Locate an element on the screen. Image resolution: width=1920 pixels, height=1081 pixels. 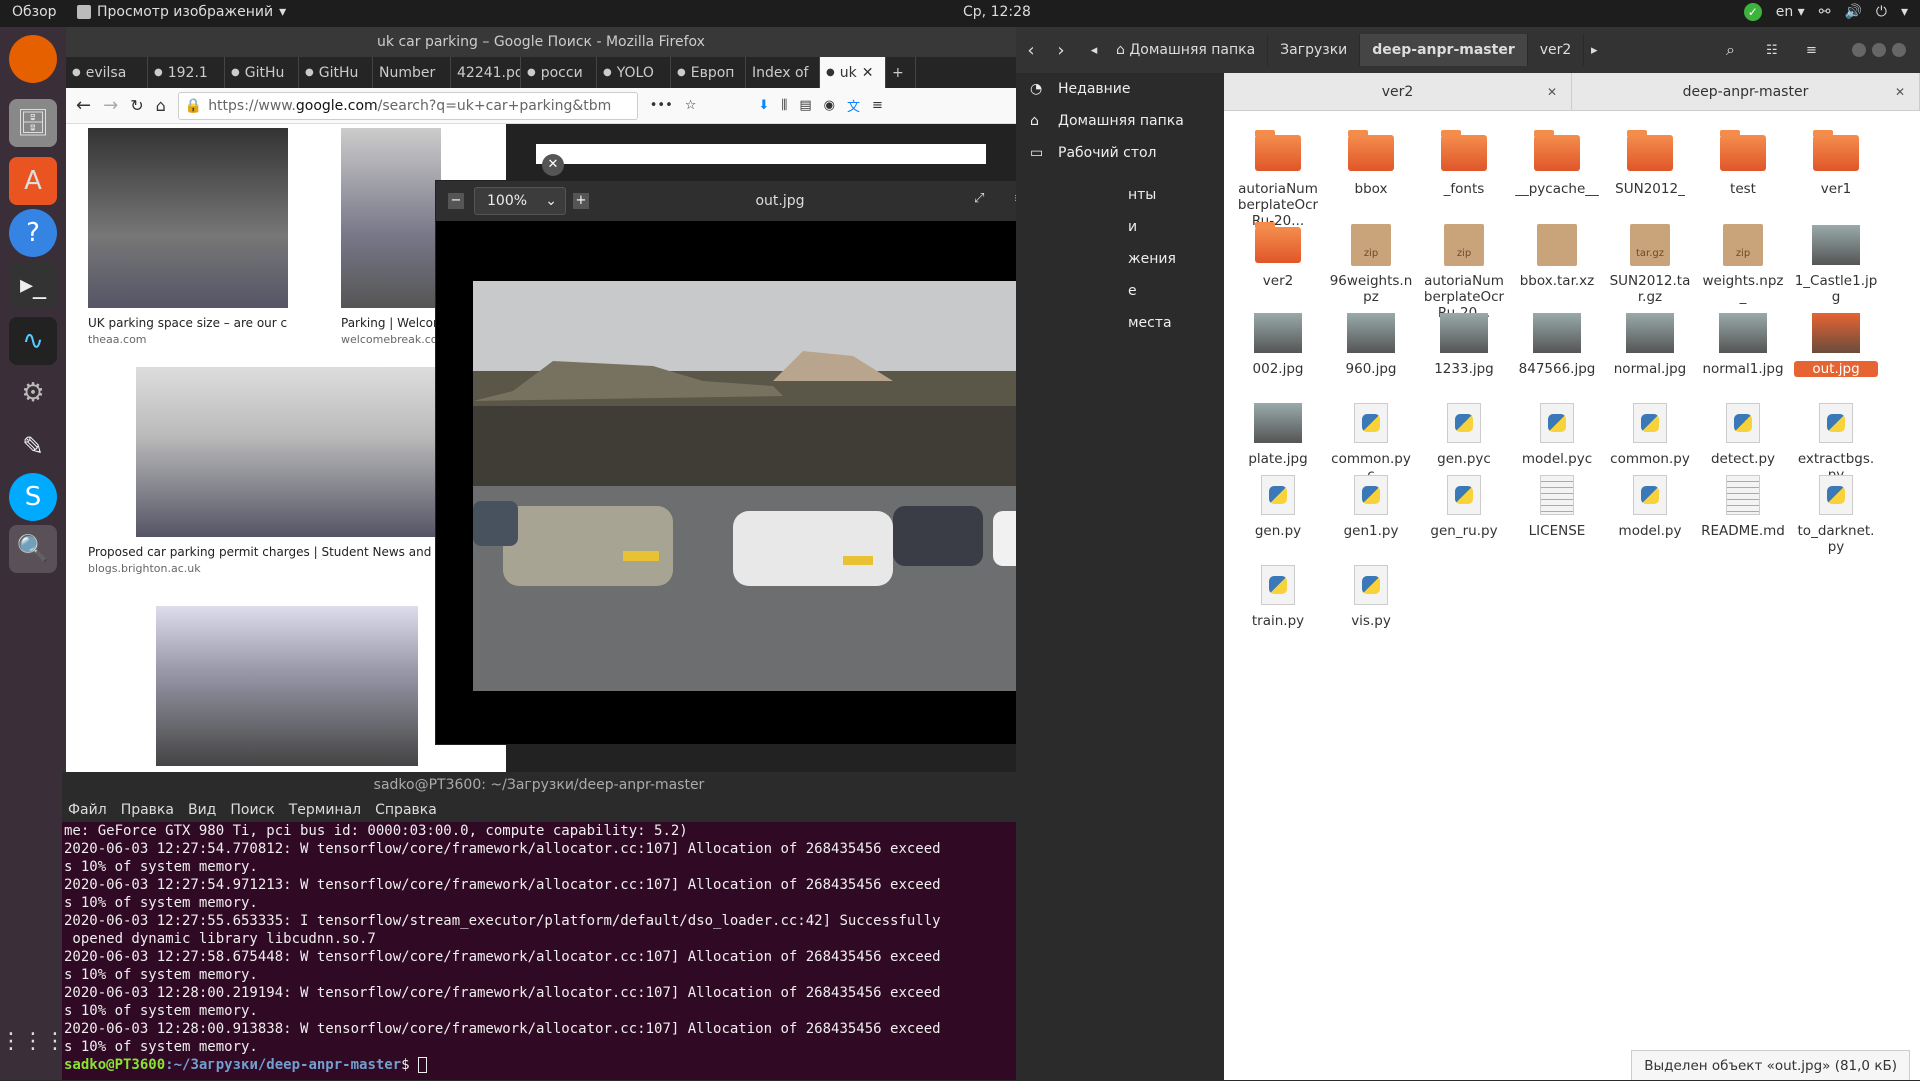
back-icon: ← is located at coordinates (83, 105).